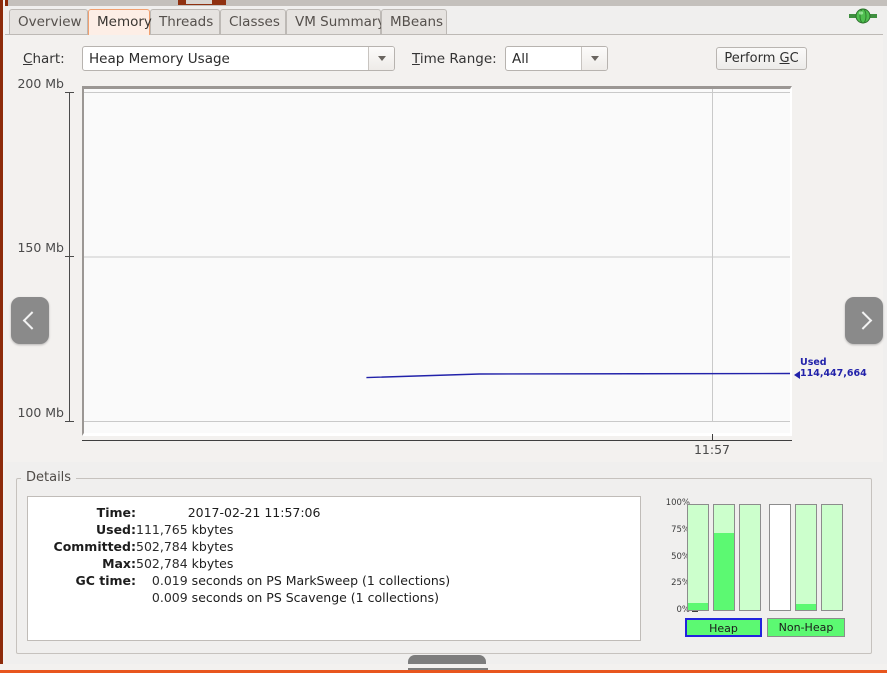 This screenshot has width=887, height=673. I want to click on memory-pool-chart: 100% 75% 50% 25% 0% Heap Non-Heap, so click(760, 569).